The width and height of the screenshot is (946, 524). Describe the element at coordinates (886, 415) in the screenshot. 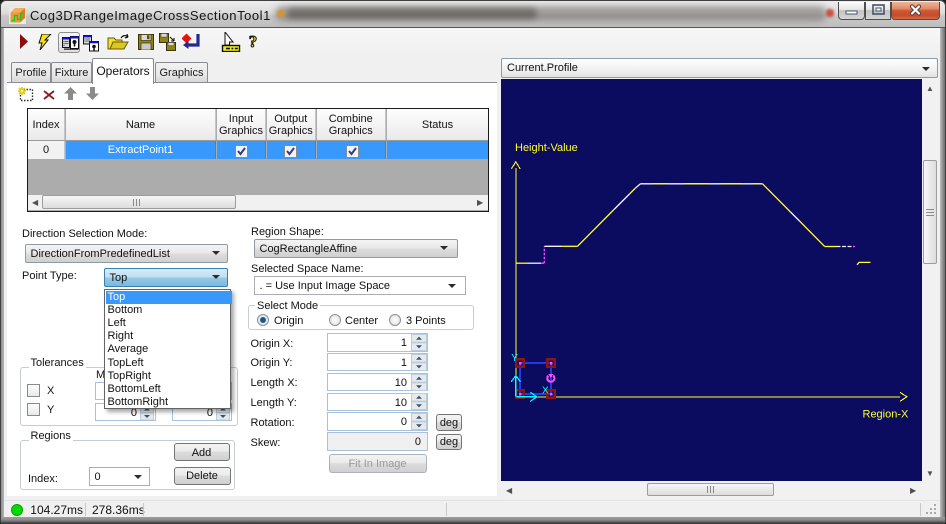

I see `svg-text: Region-X` at that location.